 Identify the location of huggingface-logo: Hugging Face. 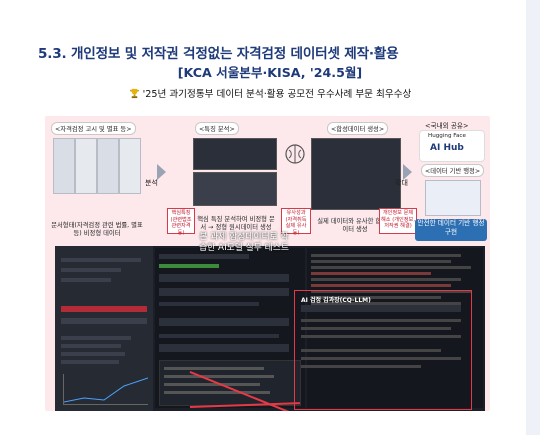
(447, 136).